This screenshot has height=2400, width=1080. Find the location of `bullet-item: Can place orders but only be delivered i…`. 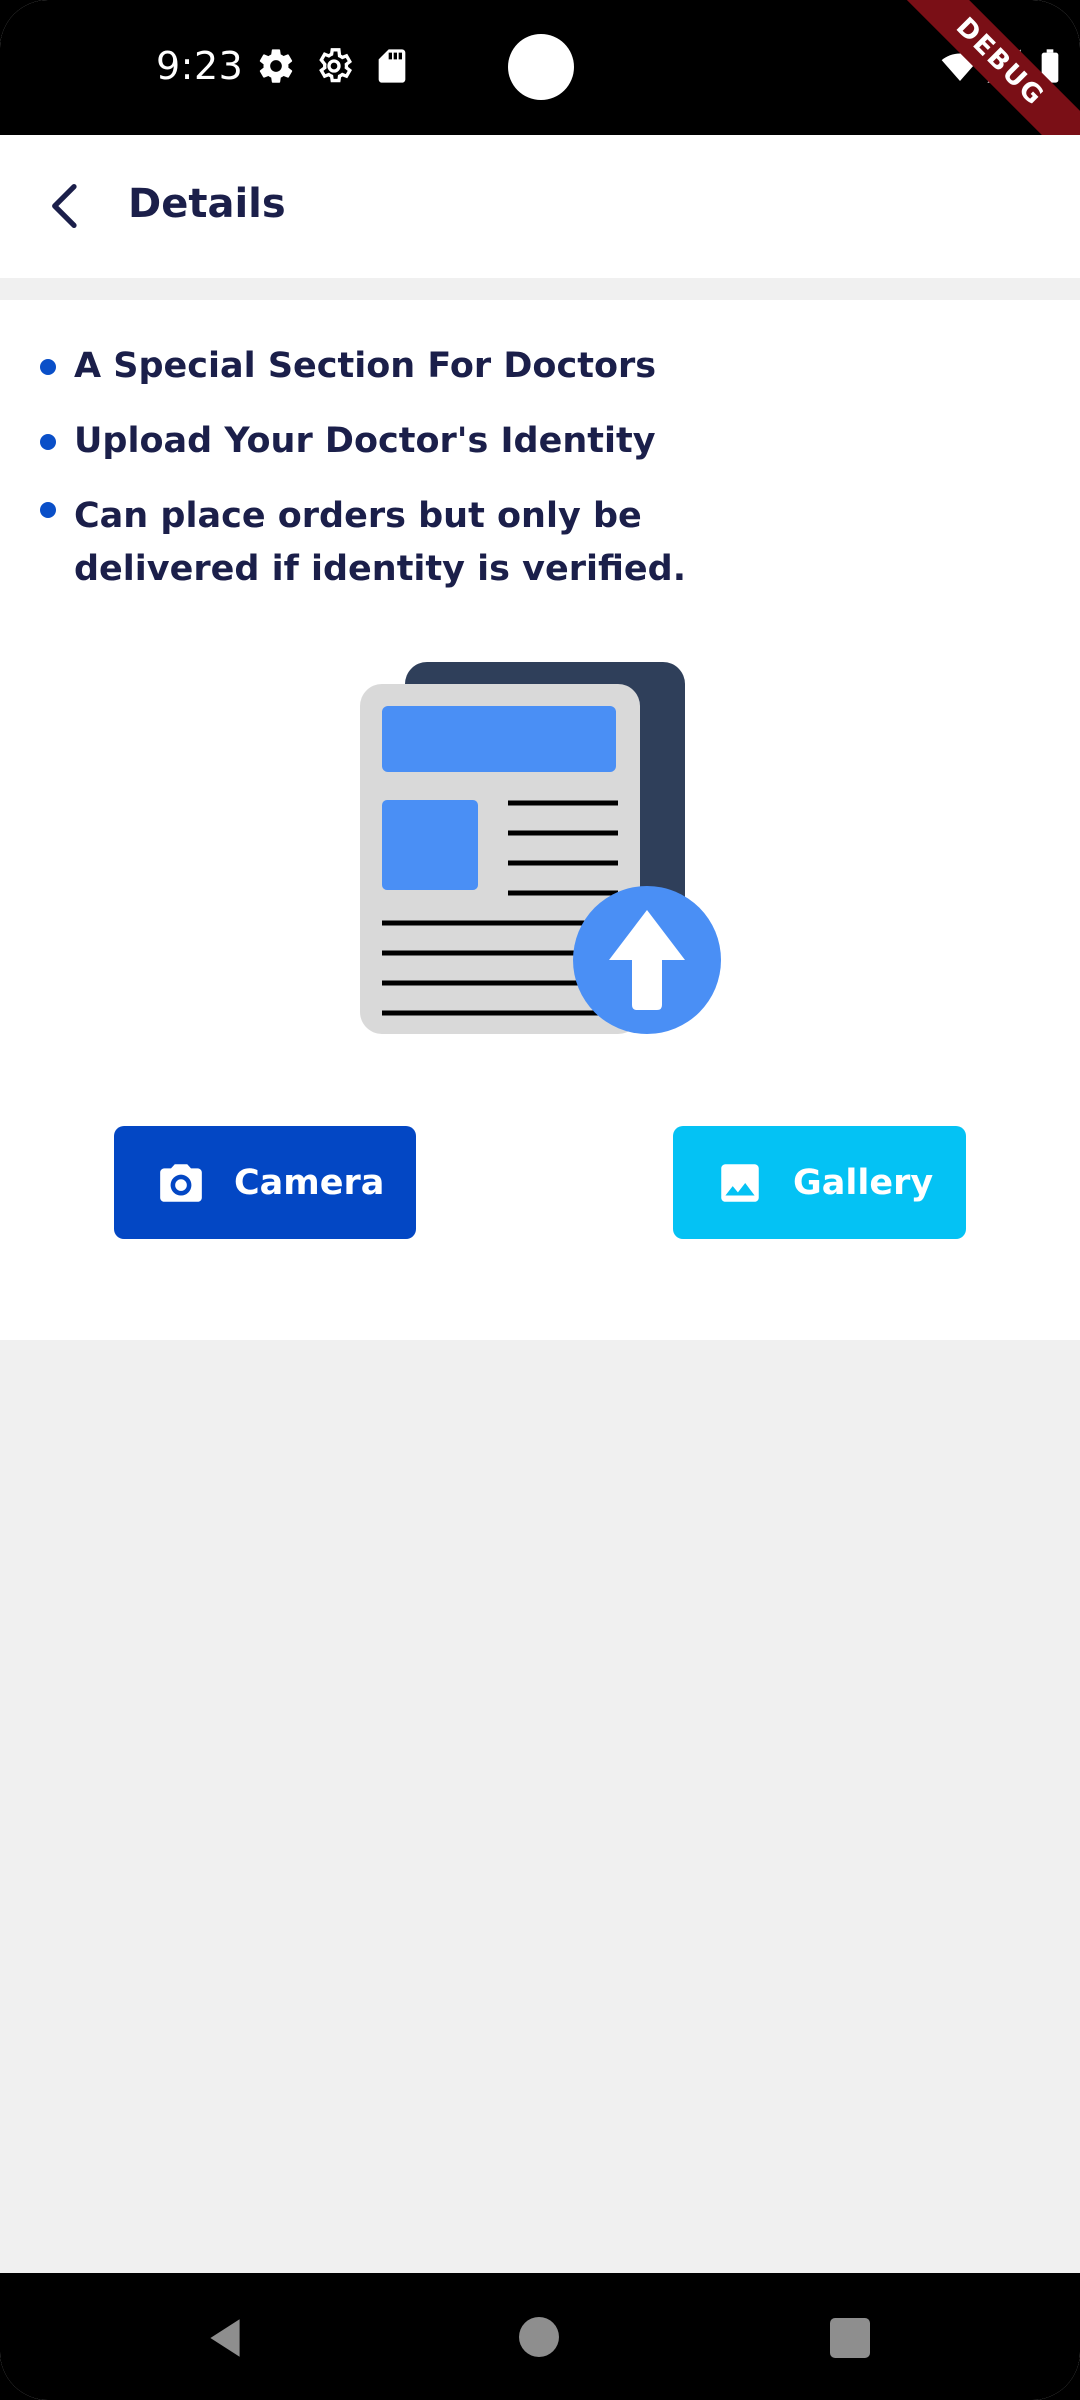

bullet-item: Can place orders but only be delivered i… is located at coordinates (431, 543).